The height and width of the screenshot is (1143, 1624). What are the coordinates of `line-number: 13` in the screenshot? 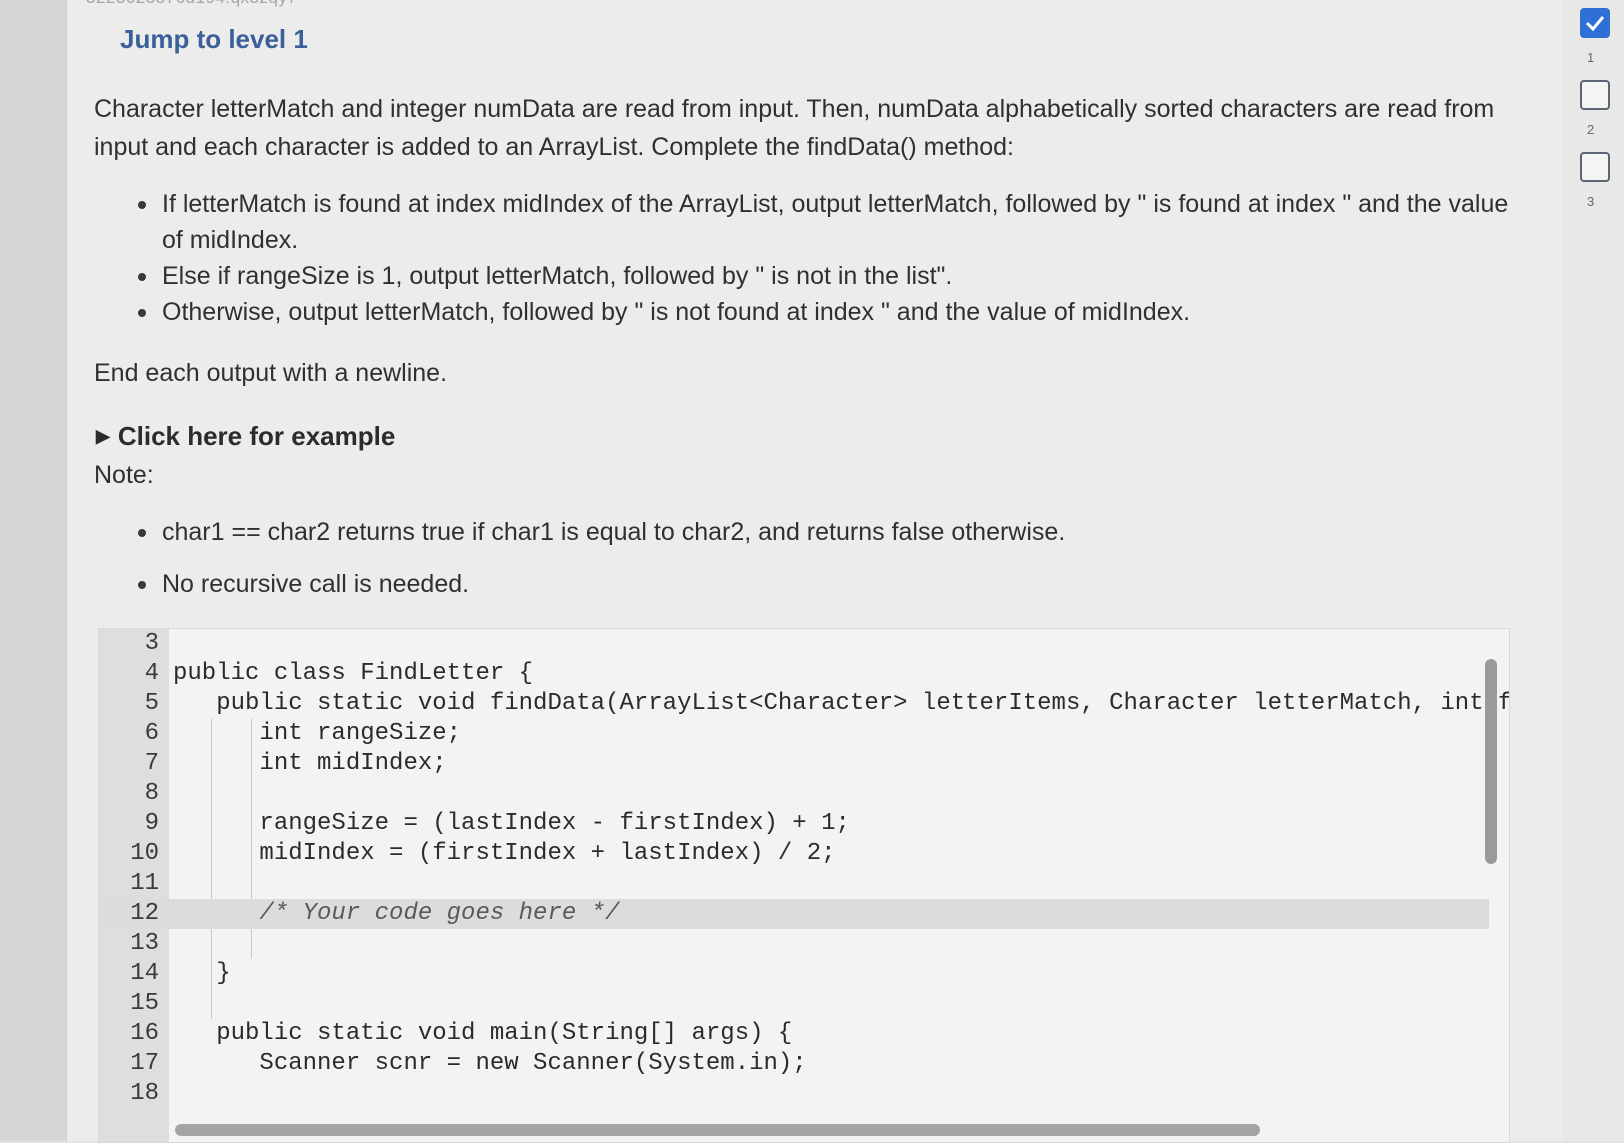 It's located at (144, 943).